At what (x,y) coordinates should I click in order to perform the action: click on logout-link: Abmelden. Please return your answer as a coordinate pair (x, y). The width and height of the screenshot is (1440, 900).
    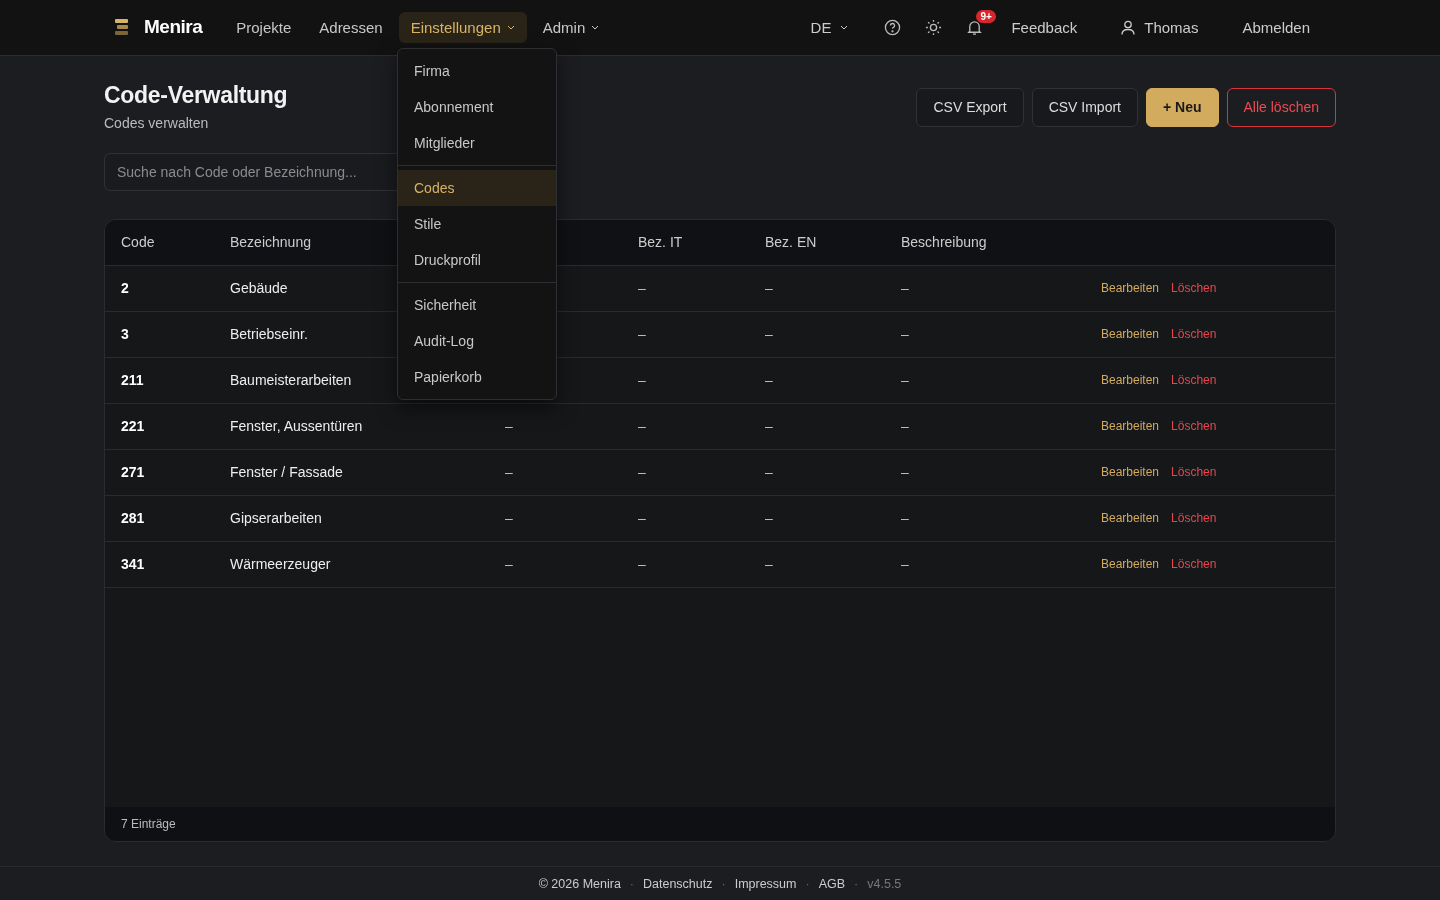
    Looking at the image, I should click on (1276, 27).